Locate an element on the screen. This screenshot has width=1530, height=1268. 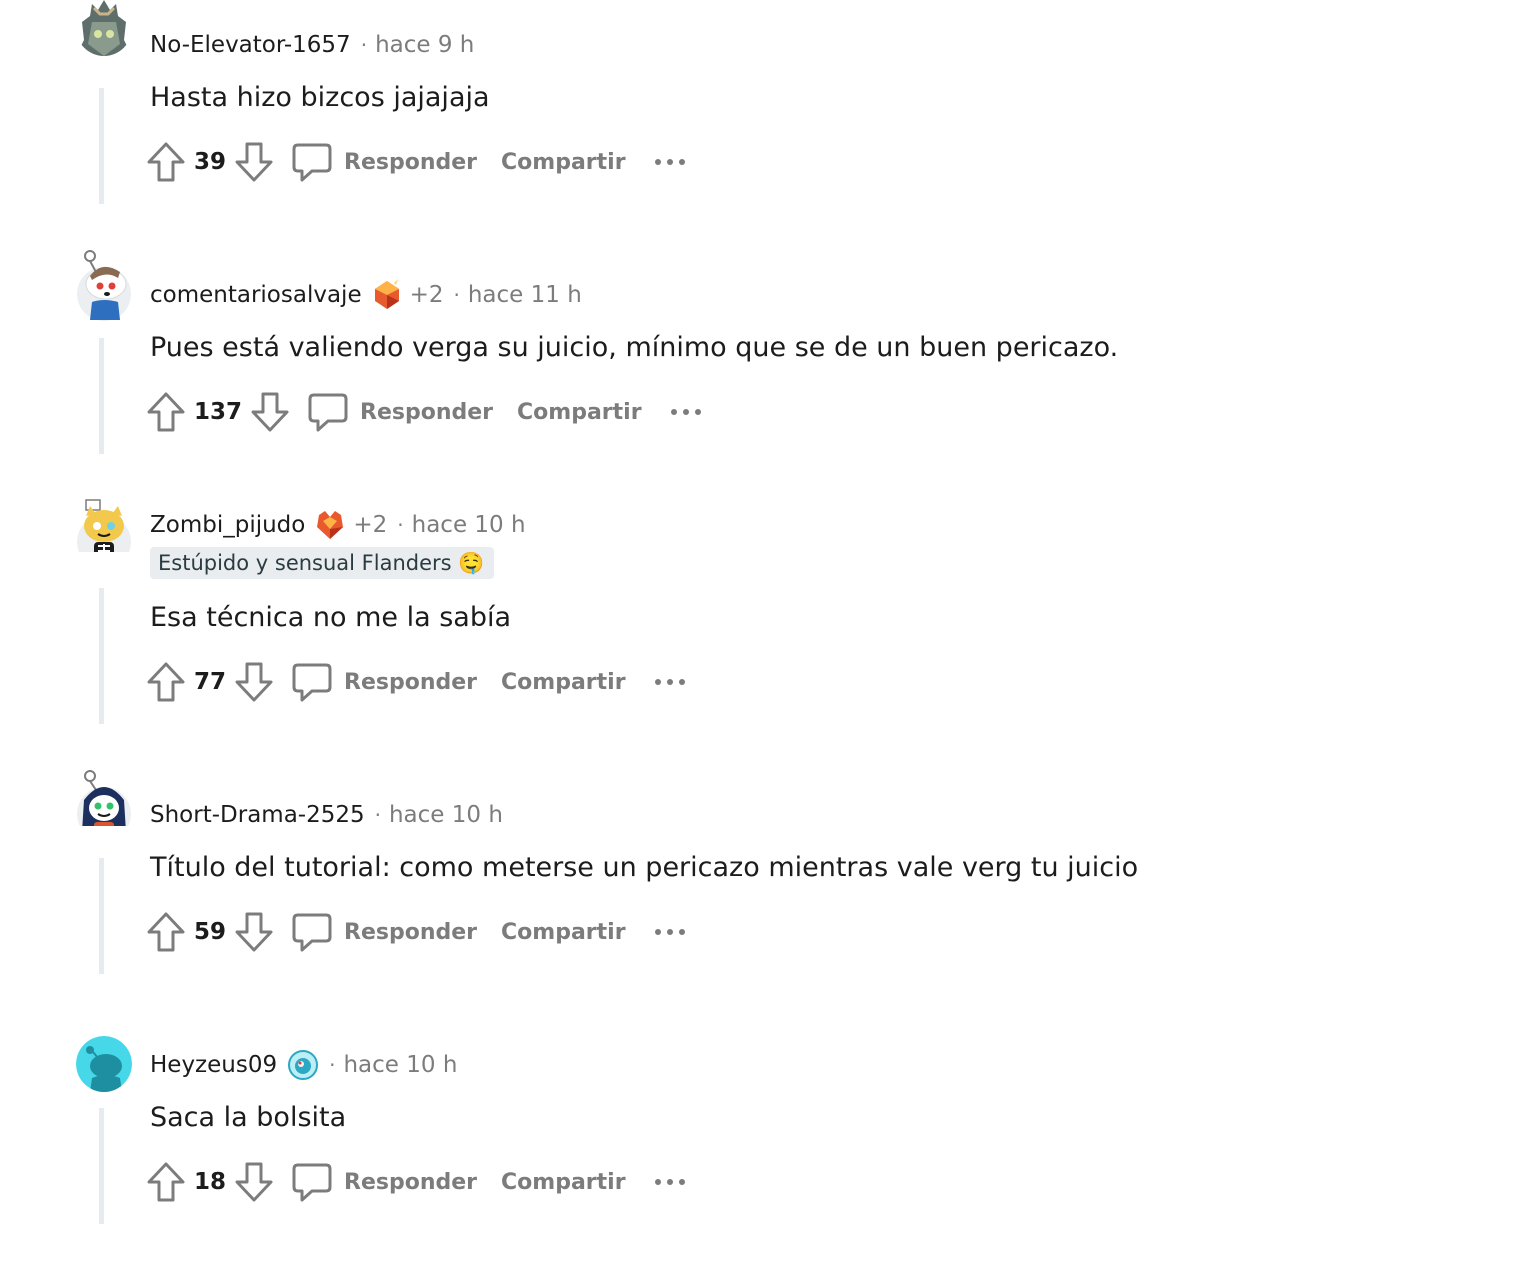
comment-actions: 59 Responder Compartir is located at coordinates (416, 932).